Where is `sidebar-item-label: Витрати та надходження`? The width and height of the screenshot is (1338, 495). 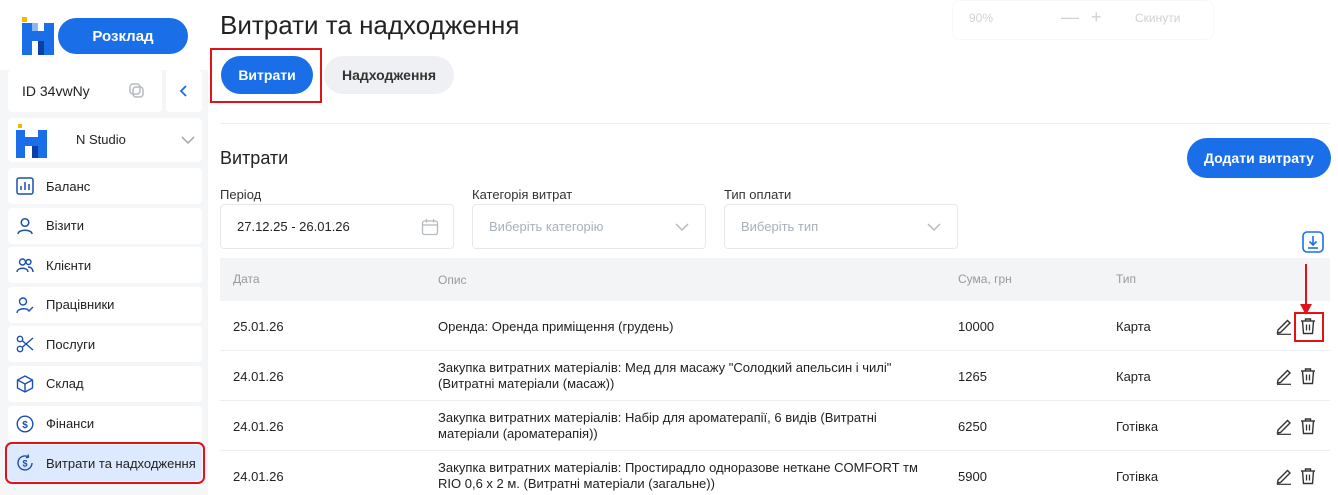
sidebar-item-label: Витрати та надходження is located at coordinates (121, 463).